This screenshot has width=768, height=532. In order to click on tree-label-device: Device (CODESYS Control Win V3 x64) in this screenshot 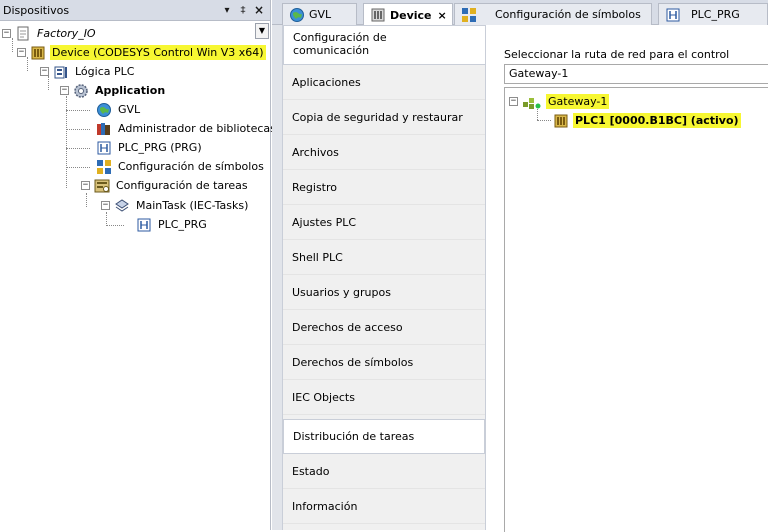, I will do `click(158, 52)`.